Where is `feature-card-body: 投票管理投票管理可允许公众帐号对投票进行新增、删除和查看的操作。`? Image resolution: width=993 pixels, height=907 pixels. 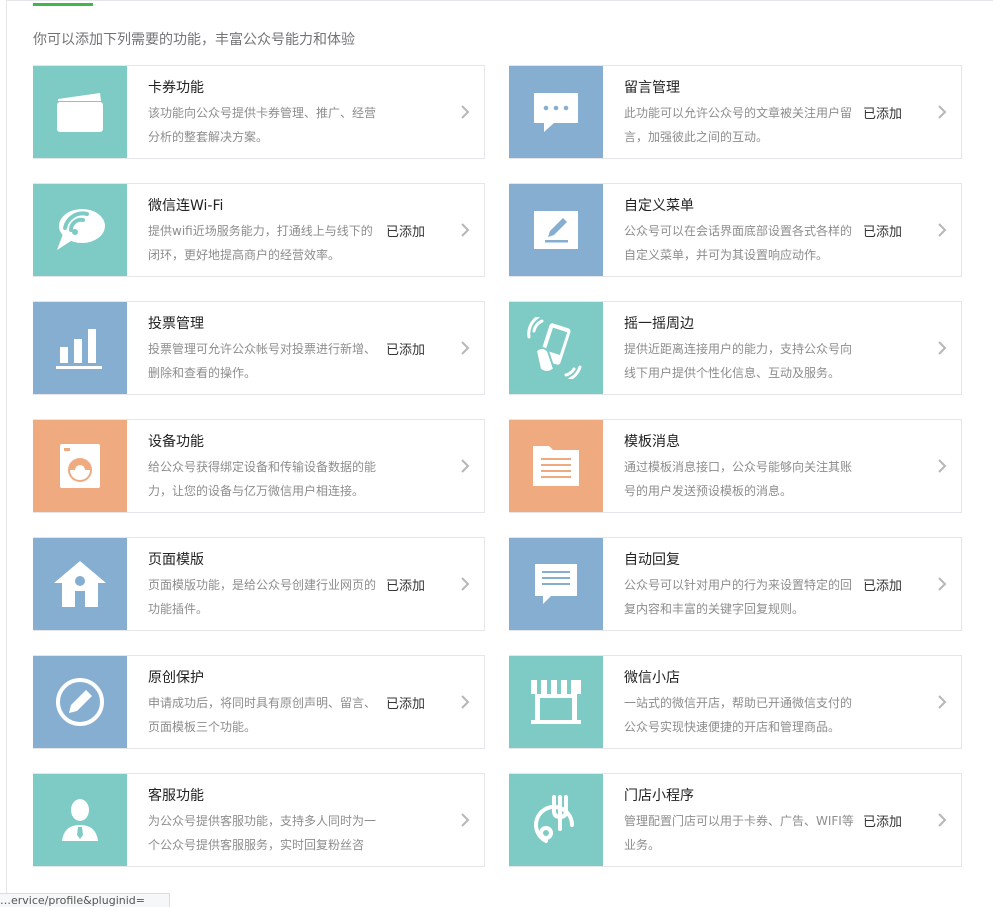 feature-card-body: 投票管理投票管理可允许公众帐号对投票进行新增、删除和查看的操作。 is located at coordinates (256, 348).